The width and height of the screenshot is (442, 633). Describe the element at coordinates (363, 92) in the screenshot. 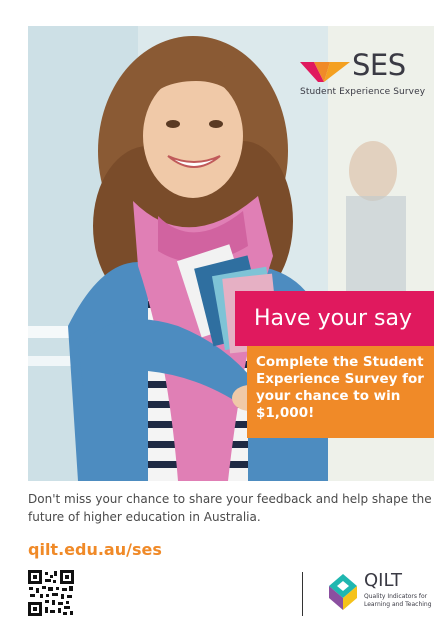

I see `ses-logo-subtitle: Student Experience Survey` at that location.